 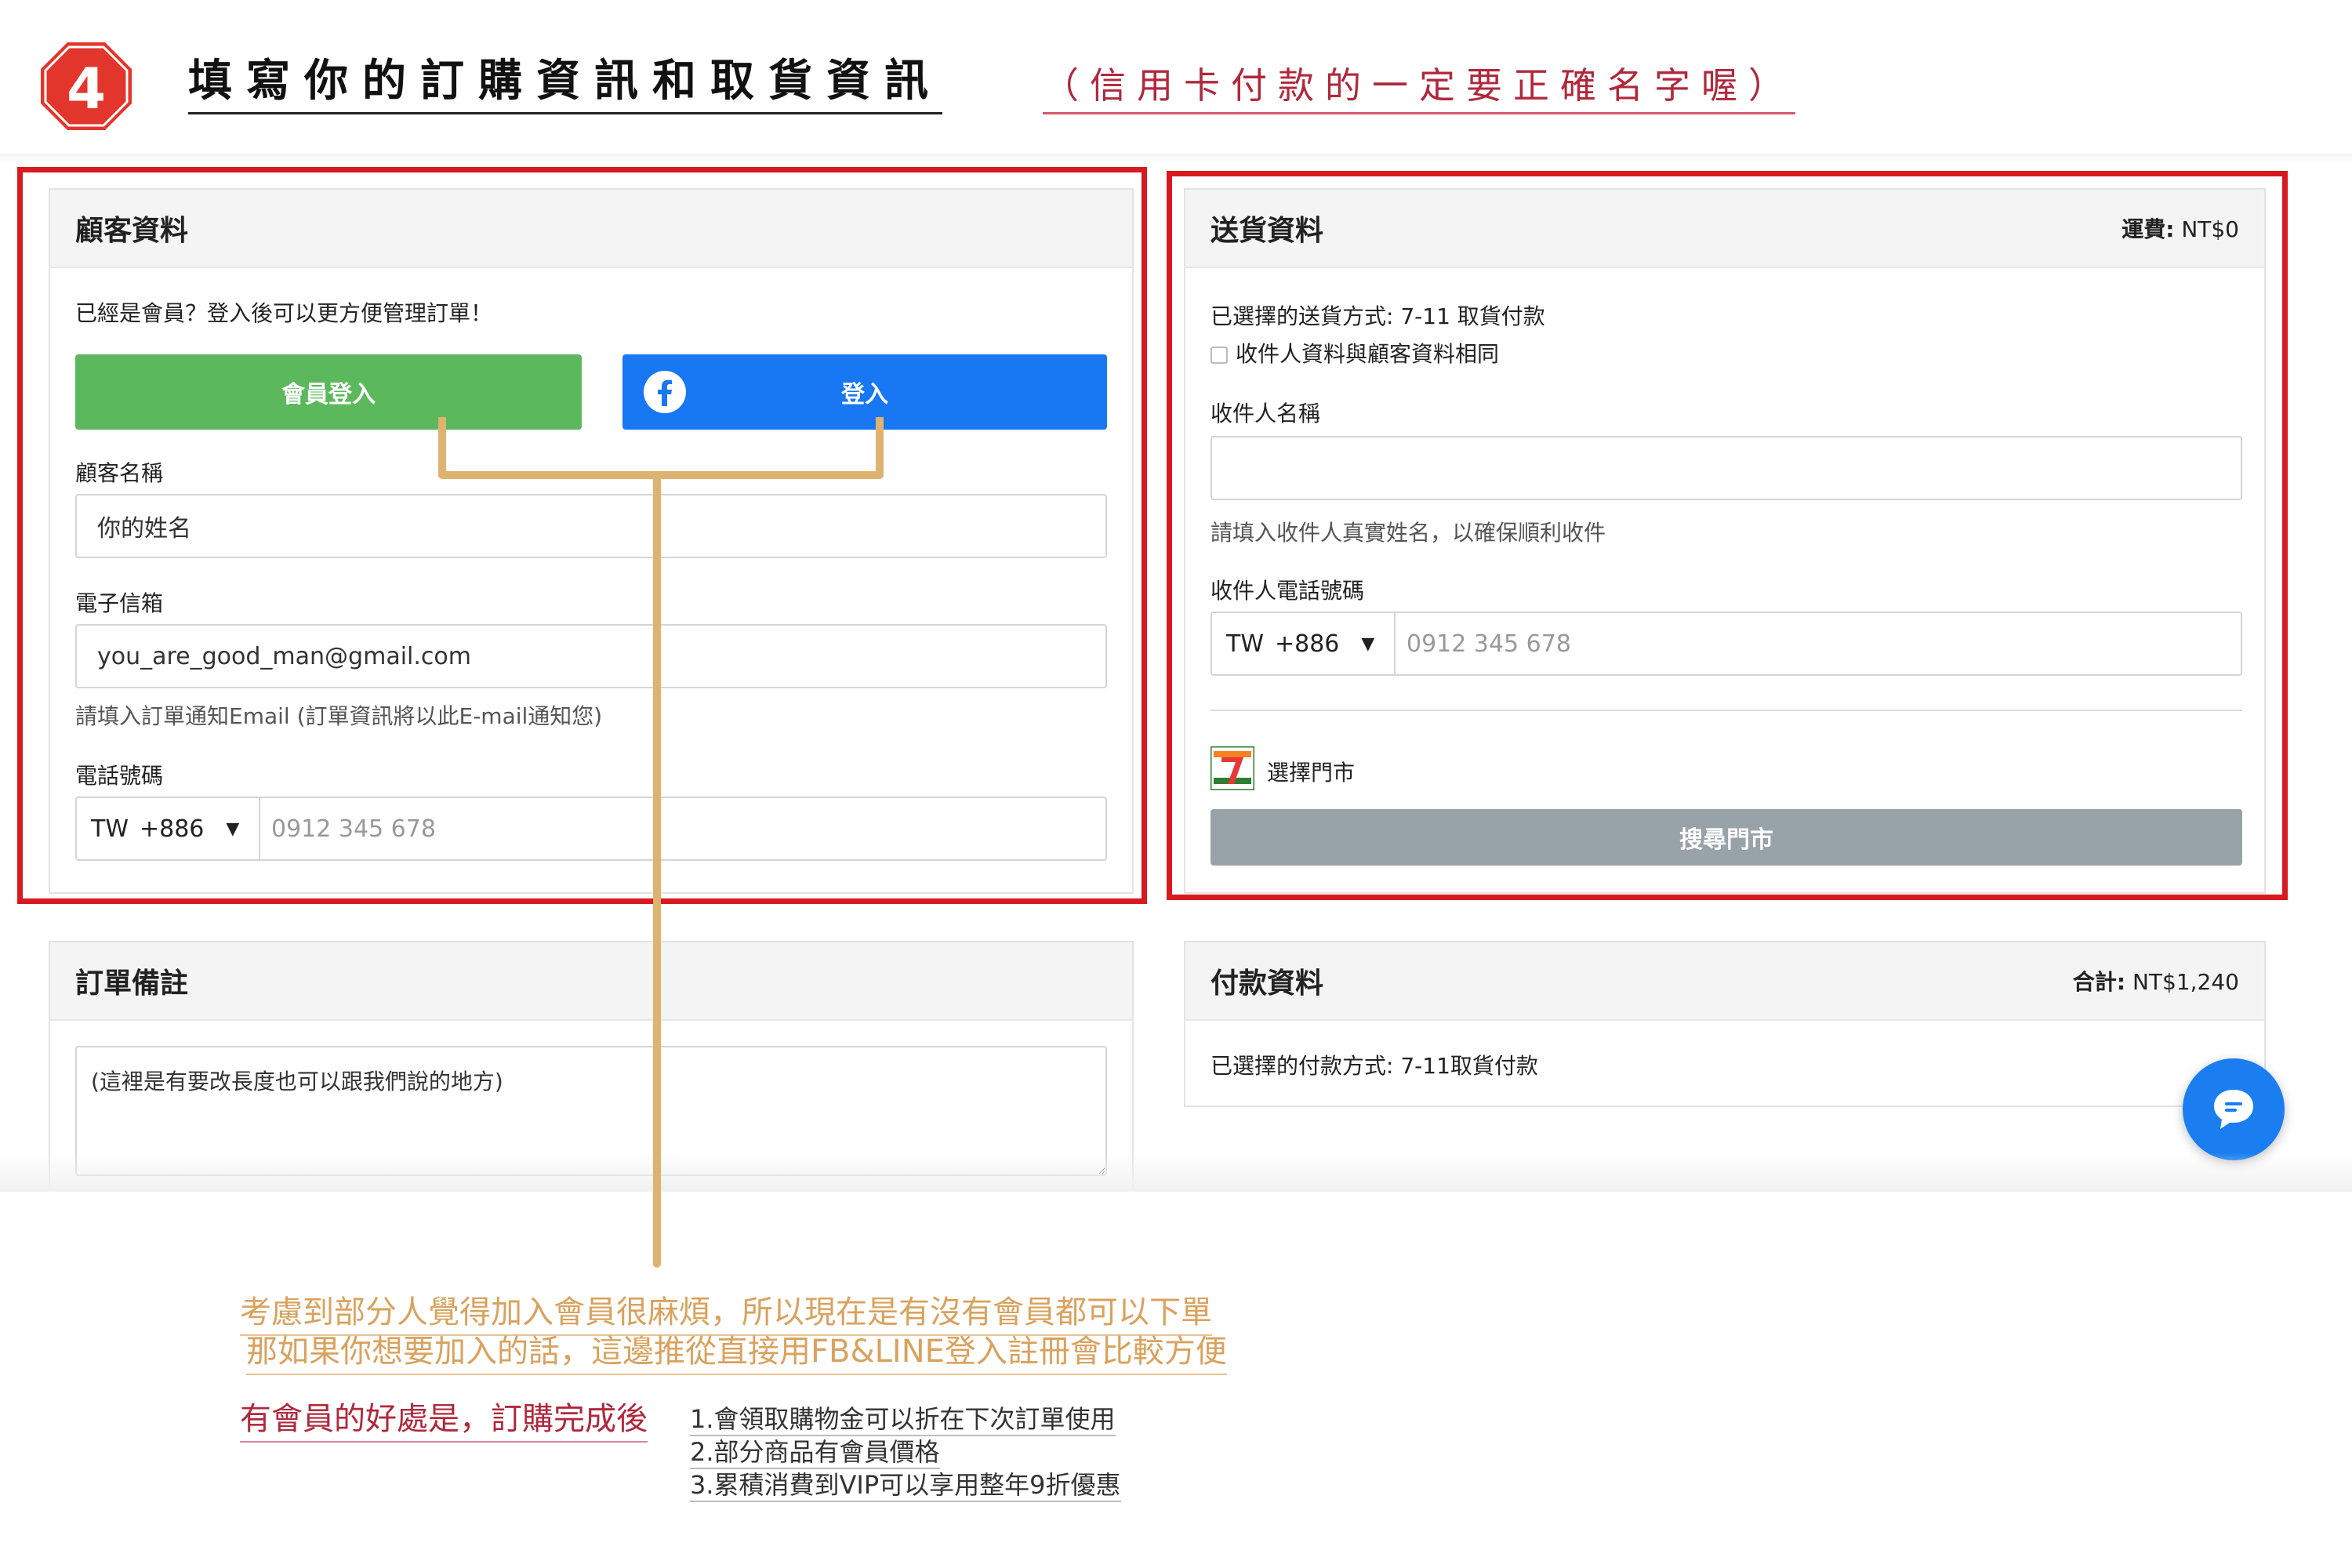 What do you see at coordinates (1245, 644) in the screenshot?
I see `recipient-country-code-country: TW` at bounding box center [1245, 644].